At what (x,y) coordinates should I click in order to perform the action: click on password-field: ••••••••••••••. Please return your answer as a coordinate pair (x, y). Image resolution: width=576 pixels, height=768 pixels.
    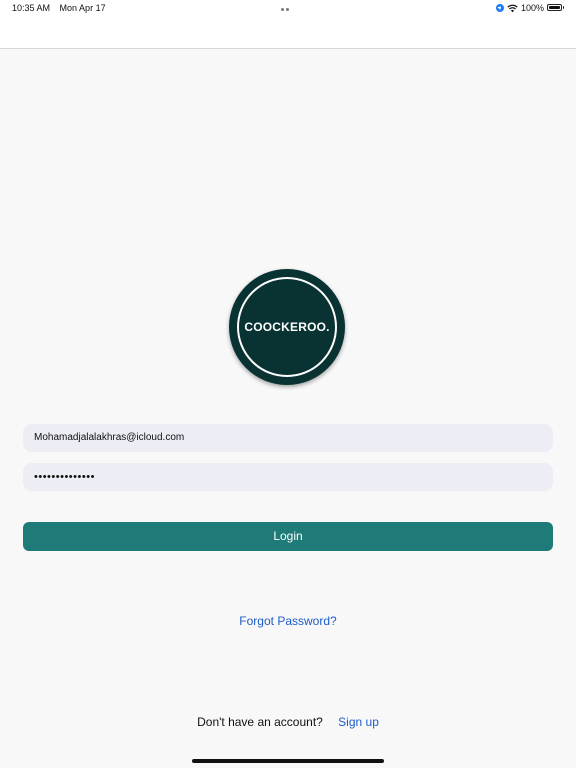
    Looking at the image, I should click on (288, 477).